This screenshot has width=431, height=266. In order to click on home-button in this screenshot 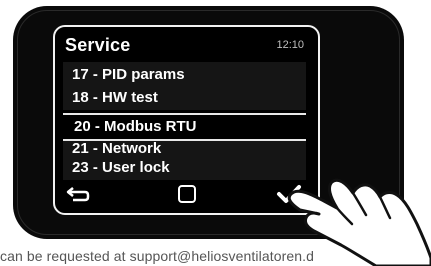, I will do `click(187, 194)`.